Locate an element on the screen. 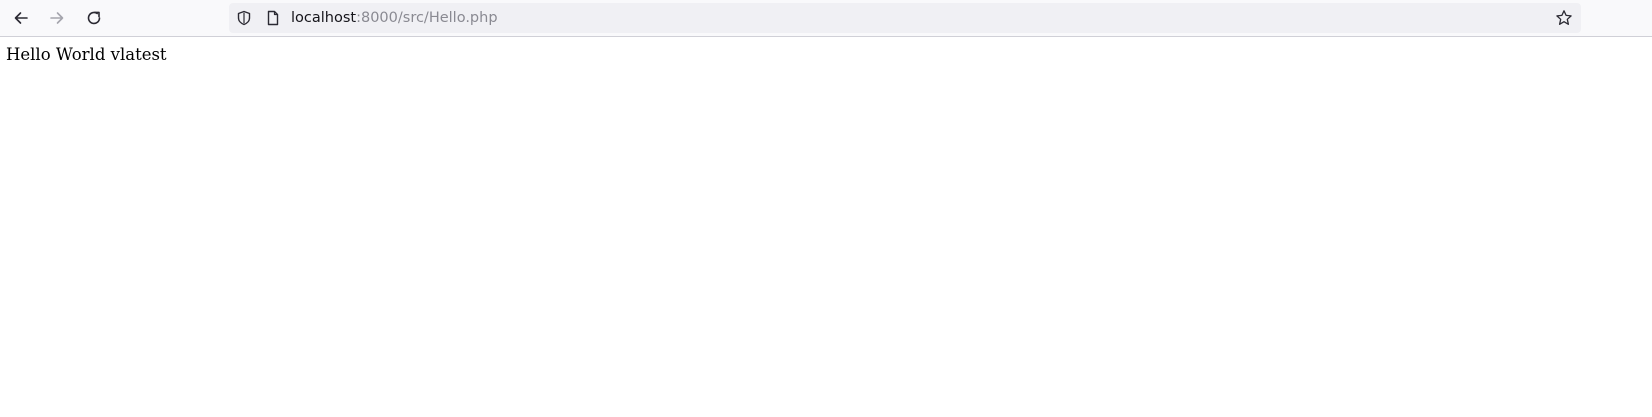  page-body: Hello World vlatest is located at coordinates (826, 50).